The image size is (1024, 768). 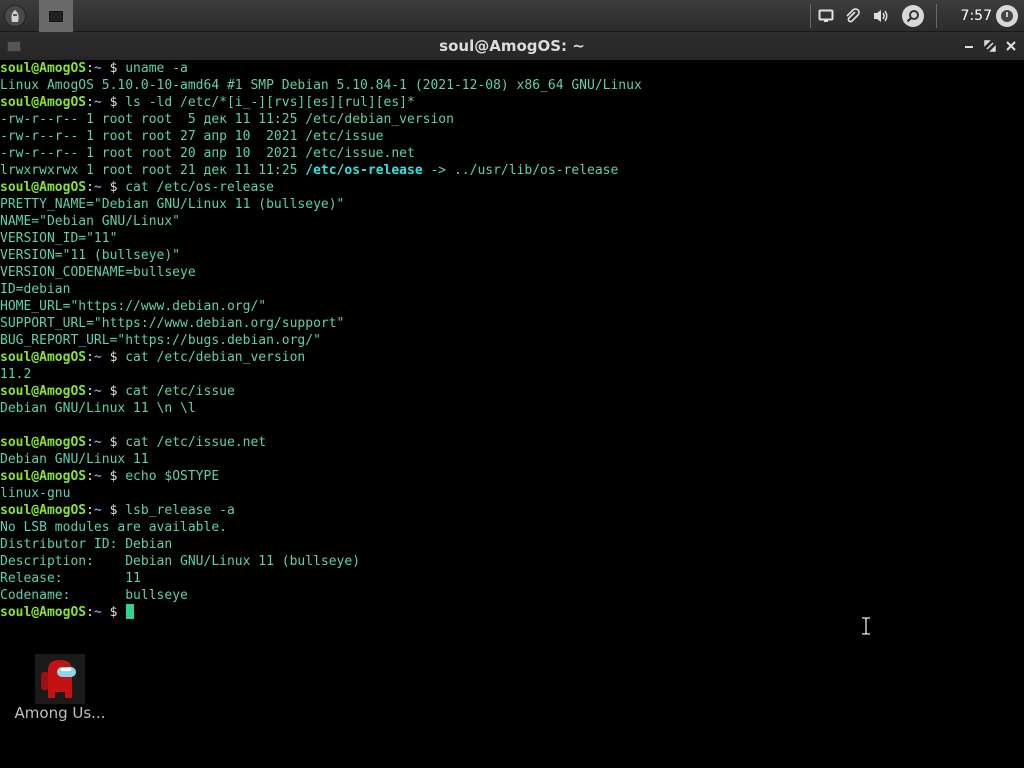 I want to click on output-line: No LSB modules are available., so click(x=512, y=527).